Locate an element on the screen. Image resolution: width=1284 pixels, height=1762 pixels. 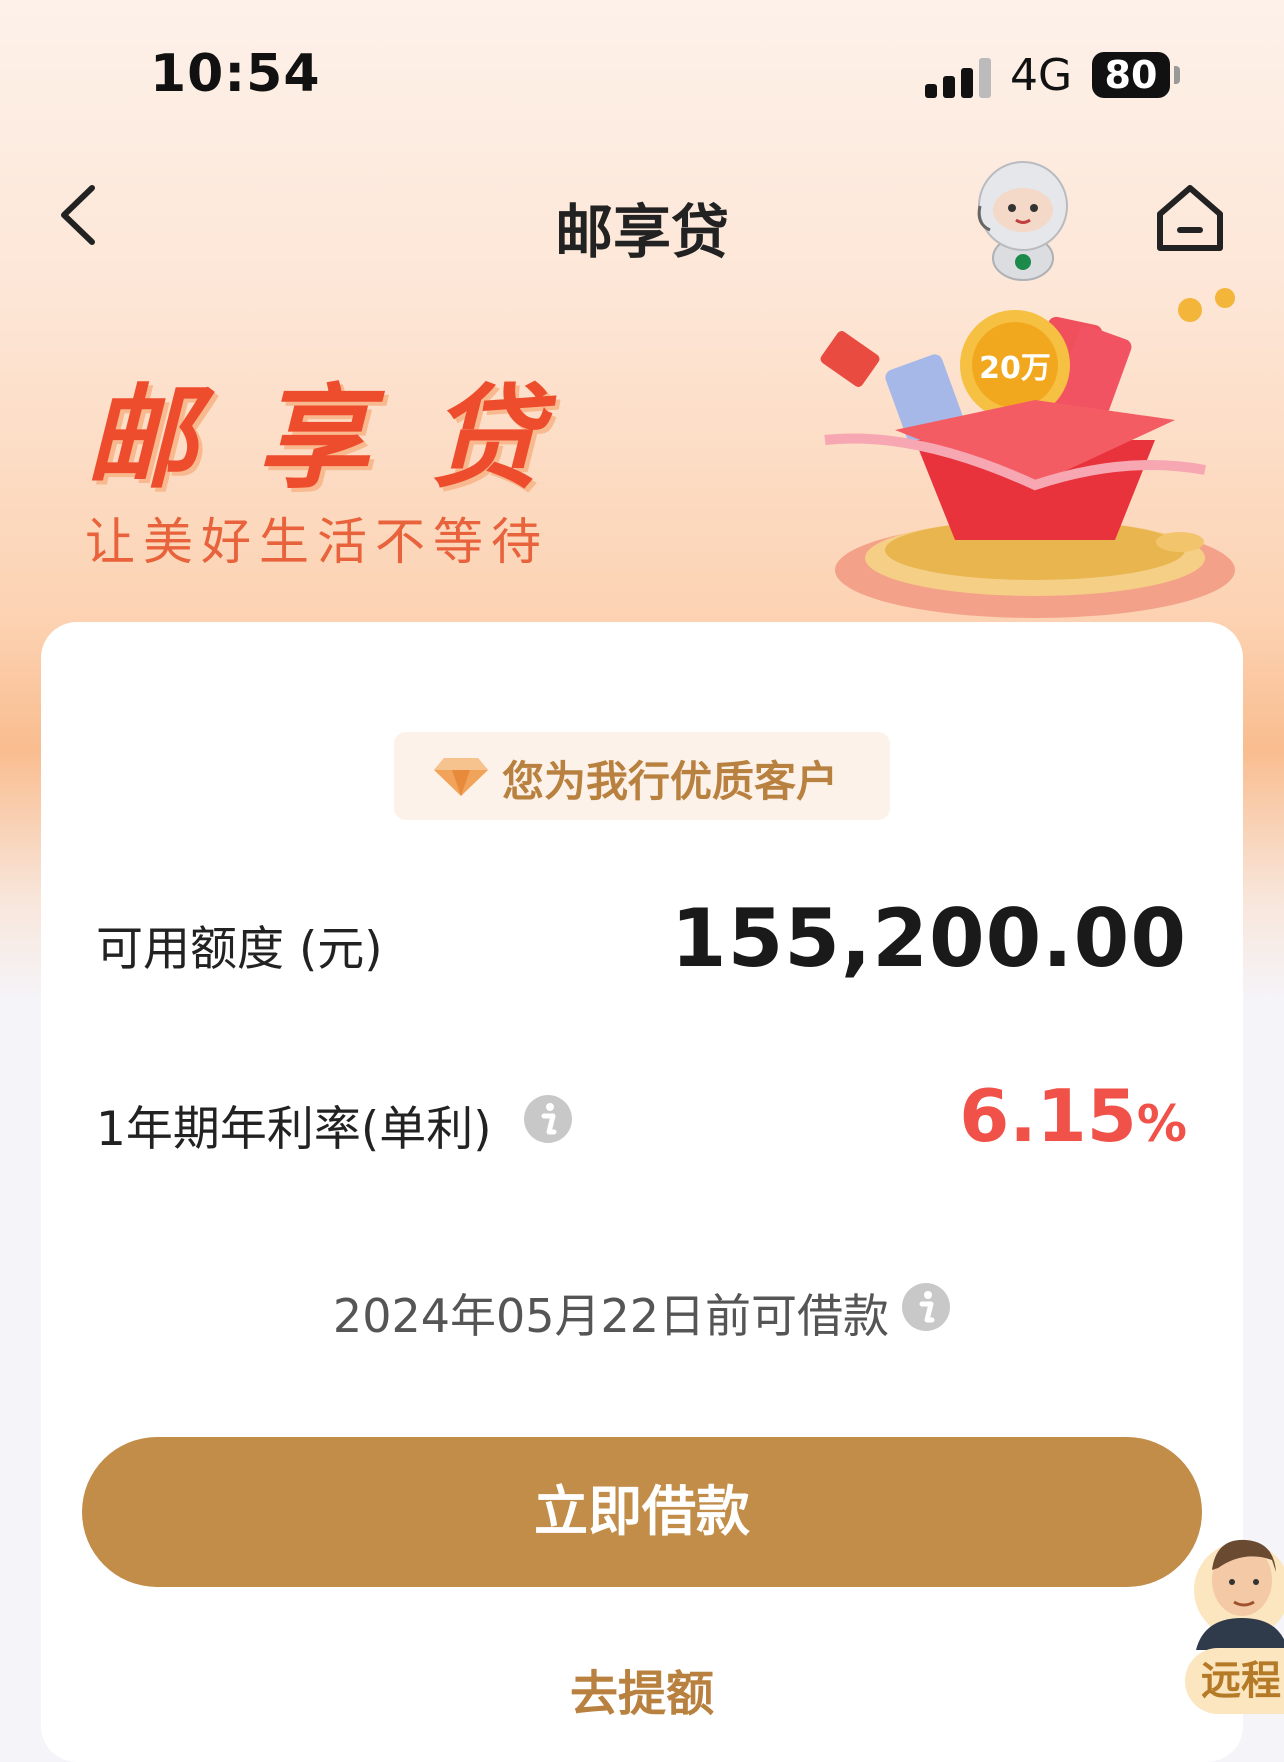
navigation-bar: 邮享贷 is located at coordinates (642, 216).